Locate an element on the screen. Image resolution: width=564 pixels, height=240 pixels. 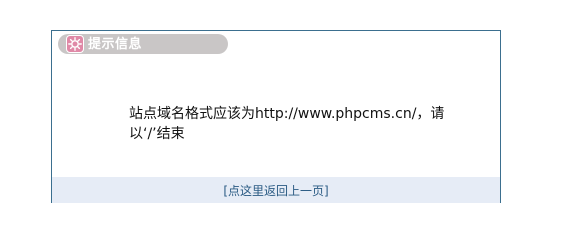
dialog-footer: [点这里返回上一页] is located at coordinates (276, 190).